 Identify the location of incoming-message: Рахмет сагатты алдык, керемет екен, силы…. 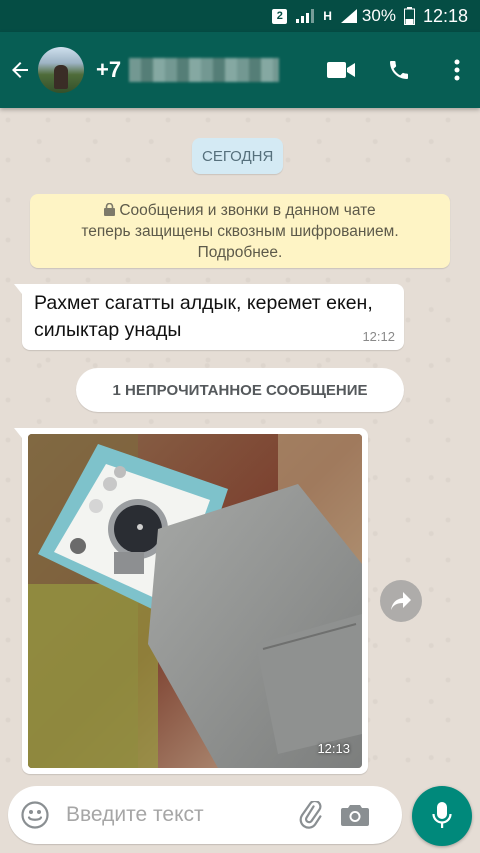
(209, 317).